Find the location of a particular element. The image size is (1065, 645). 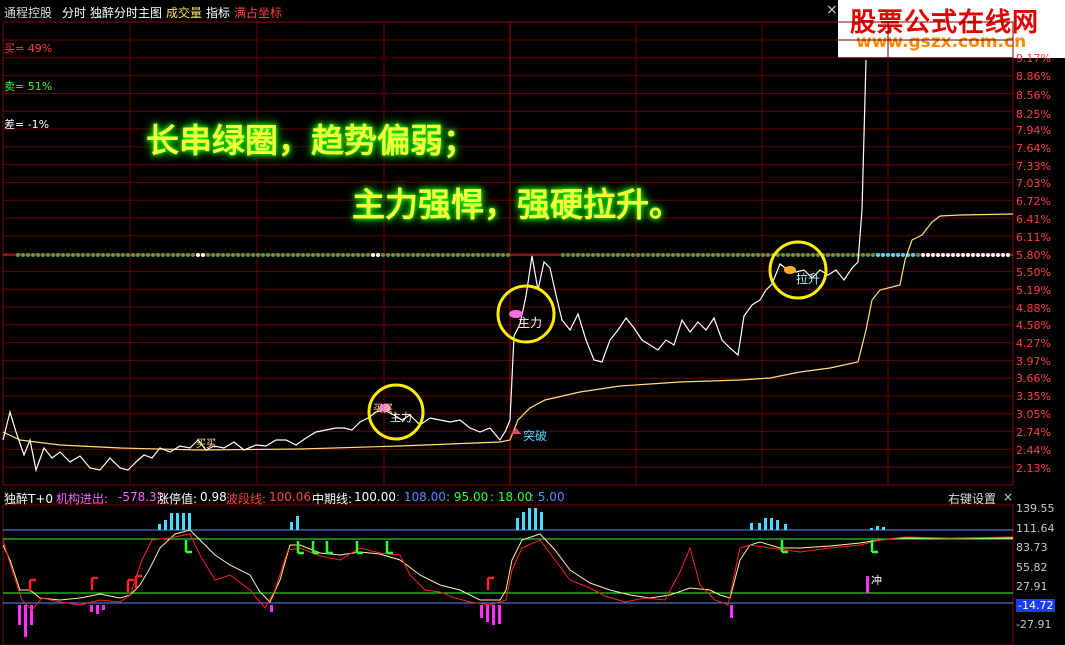

price-tick: 6.11% is located at coordinates (1033, 237).